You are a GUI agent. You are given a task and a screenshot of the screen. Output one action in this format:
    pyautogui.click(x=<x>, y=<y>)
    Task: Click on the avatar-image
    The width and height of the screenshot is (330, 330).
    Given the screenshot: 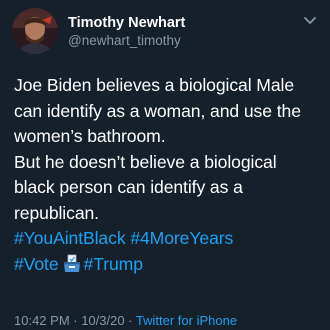 What is the action you would take?
    pyautogui.click(x=35, y=31)
    